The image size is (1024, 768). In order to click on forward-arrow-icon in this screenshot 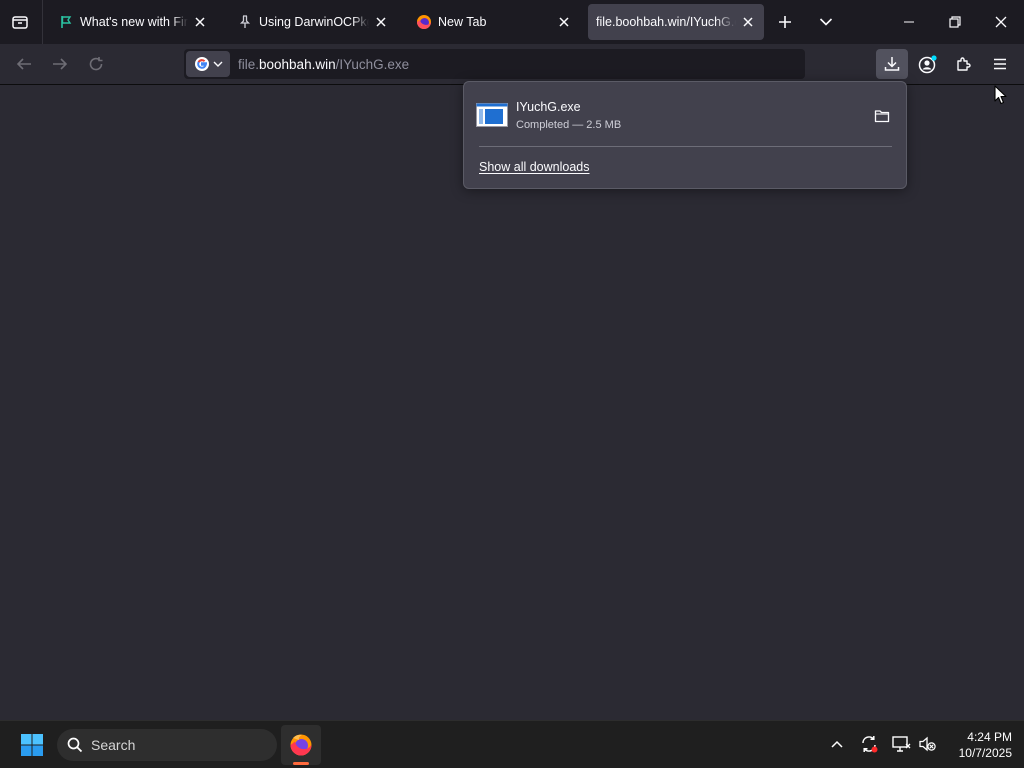, I will do `click(60, 64)`.